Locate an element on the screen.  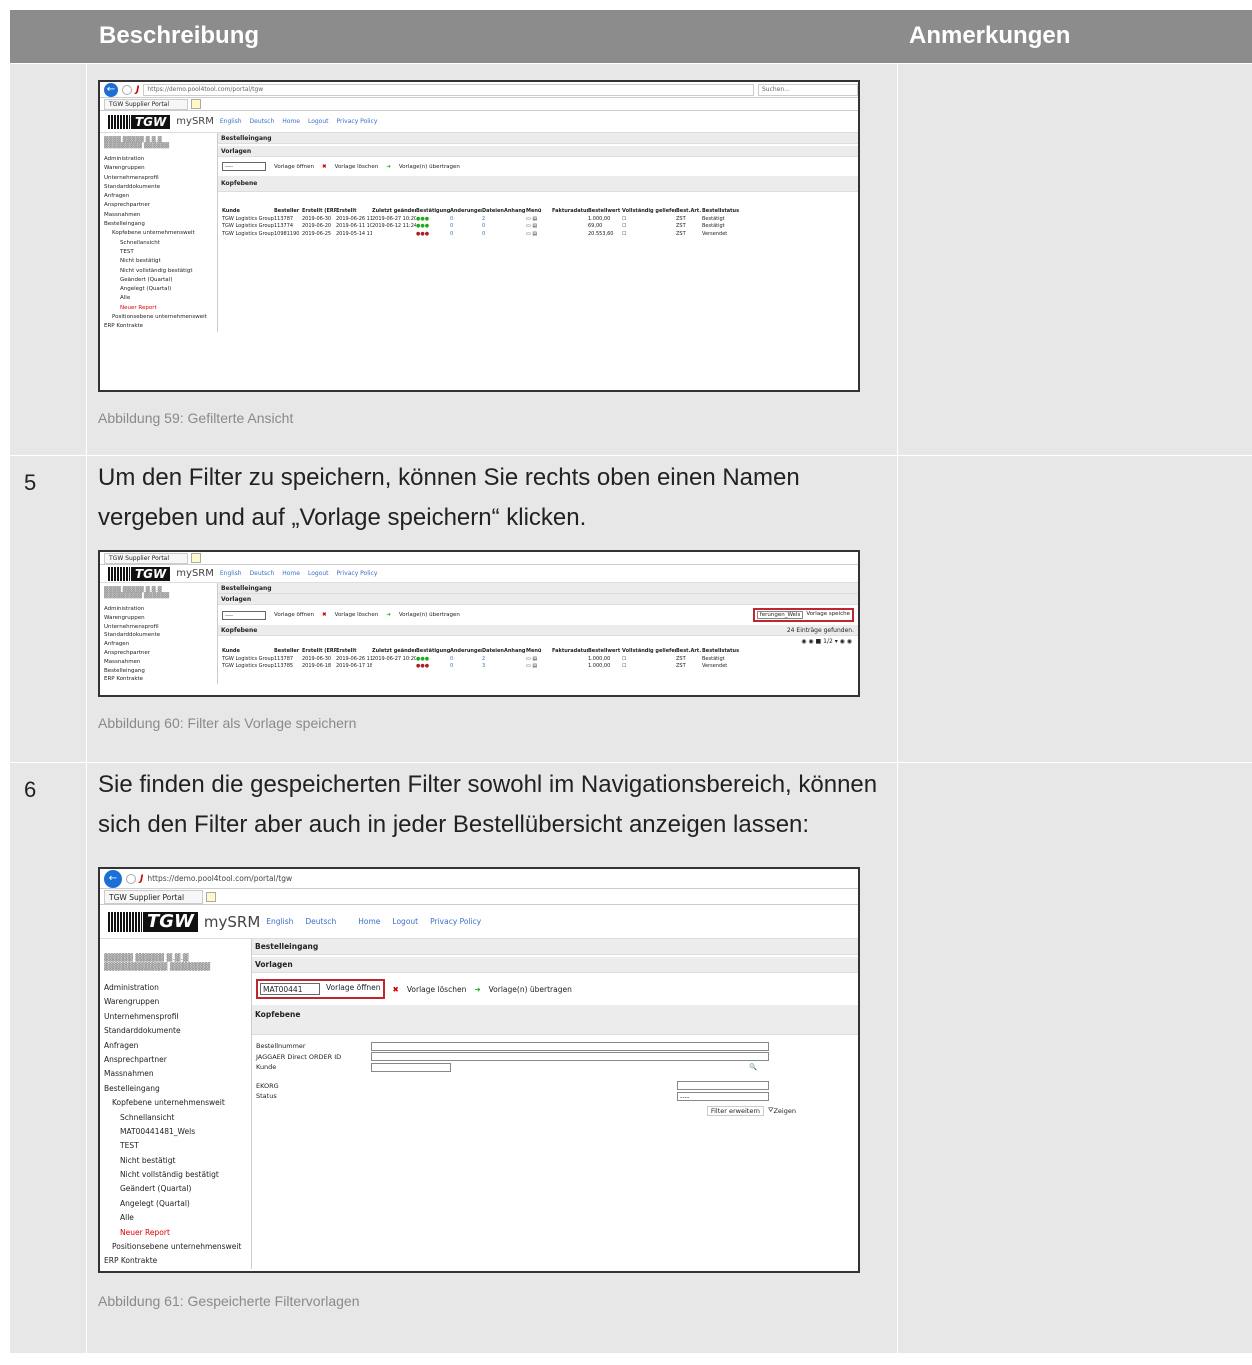
sidebar-item: Schnellansicht is located at coordinates (140, 242).